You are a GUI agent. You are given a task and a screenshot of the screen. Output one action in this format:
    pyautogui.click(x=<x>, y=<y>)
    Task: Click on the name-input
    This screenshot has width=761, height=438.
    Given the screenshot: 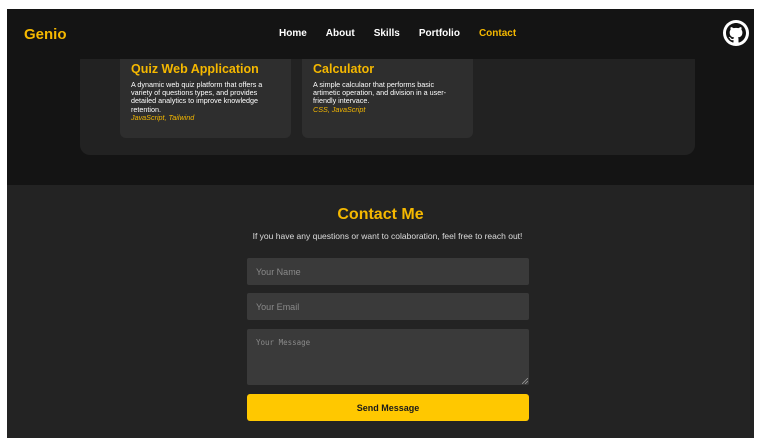 What is the action you would take?
    pyautogui.click(x=388, y=271)
    